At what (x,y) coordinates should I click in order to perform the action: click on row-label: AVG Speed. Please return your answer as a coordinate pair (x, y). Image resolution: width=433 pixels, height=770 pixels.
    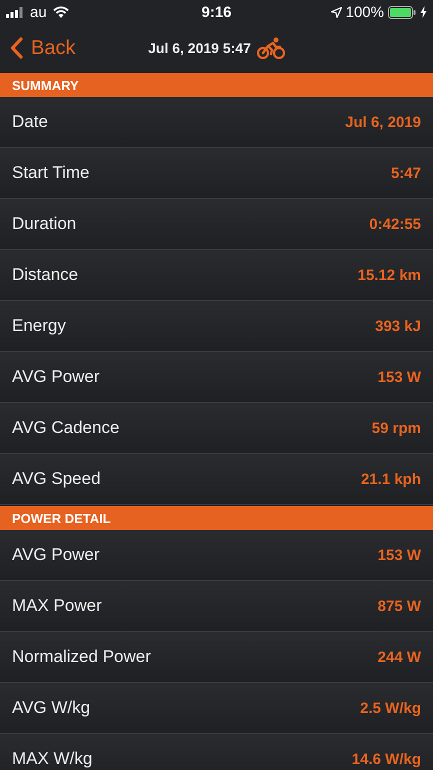
    Looking at the image, I should click on (56, 479).